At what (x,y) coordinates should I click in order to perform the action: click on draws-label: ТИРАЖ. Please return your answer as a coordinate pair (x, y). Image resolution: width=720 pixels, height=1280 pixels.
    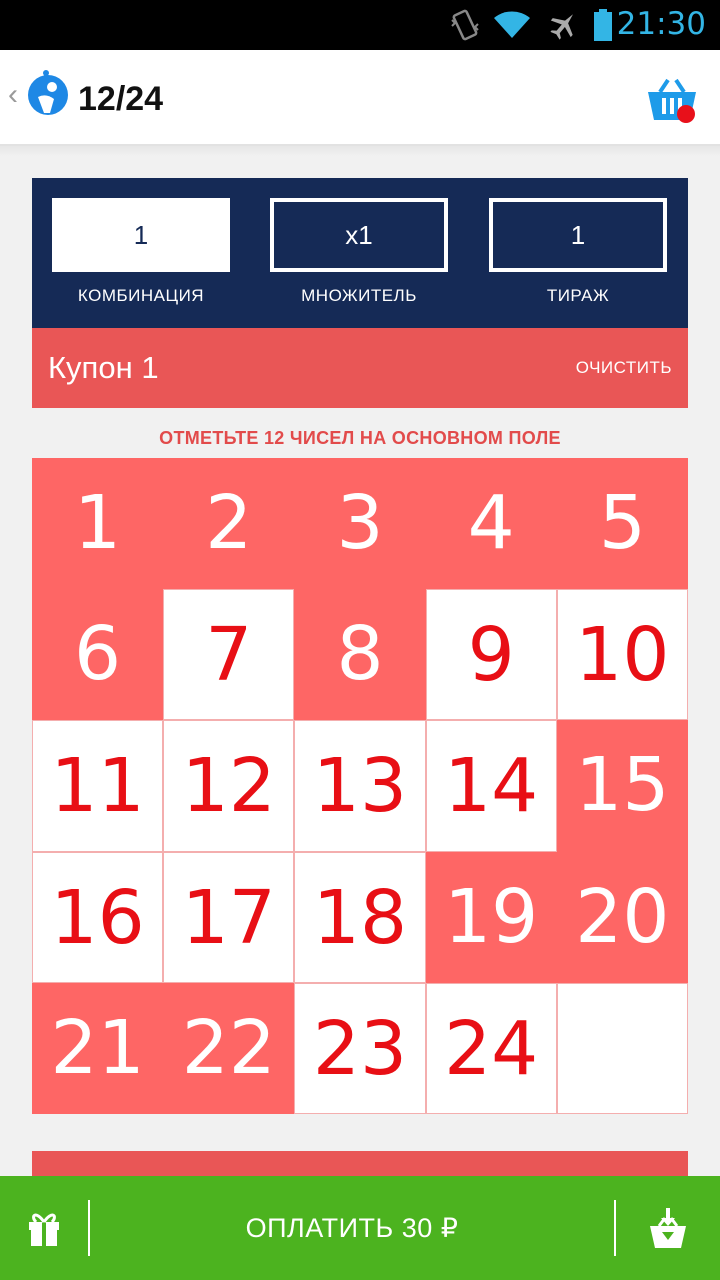
    Looking at the image, I should click on (578, 295).